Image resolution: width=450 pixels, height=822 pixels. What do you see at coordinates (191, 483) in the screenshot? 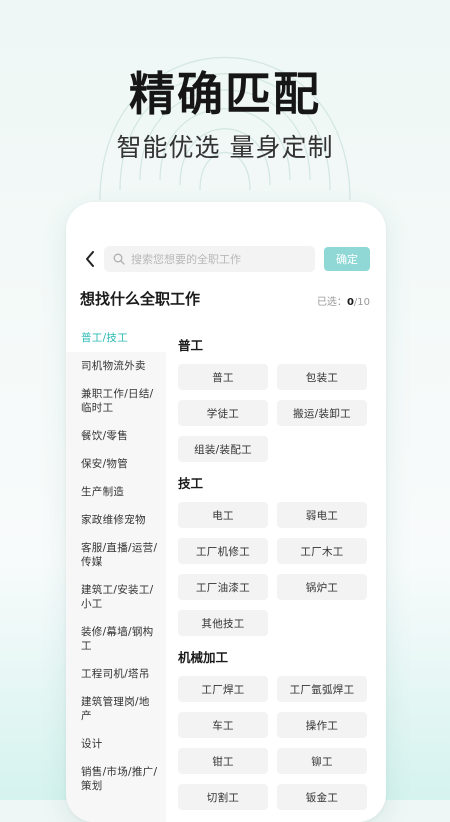
I see `section-title: 技工` at bounding box center [191, 483].